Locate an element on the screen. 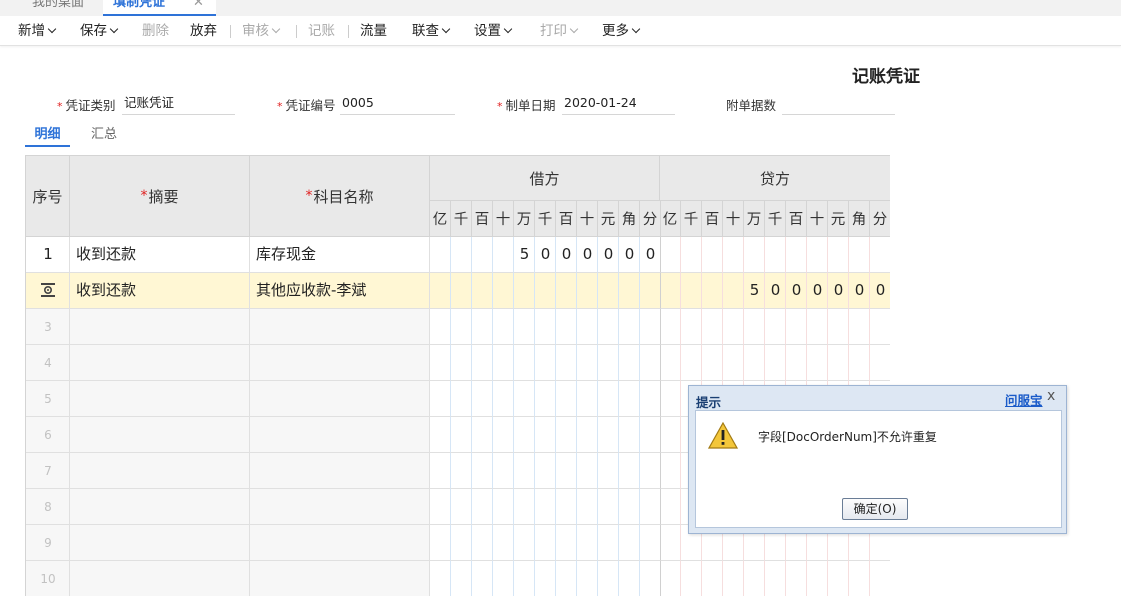 The image size is (1121, 596). close-icon: ✕ is located at coordinates (198, 5).